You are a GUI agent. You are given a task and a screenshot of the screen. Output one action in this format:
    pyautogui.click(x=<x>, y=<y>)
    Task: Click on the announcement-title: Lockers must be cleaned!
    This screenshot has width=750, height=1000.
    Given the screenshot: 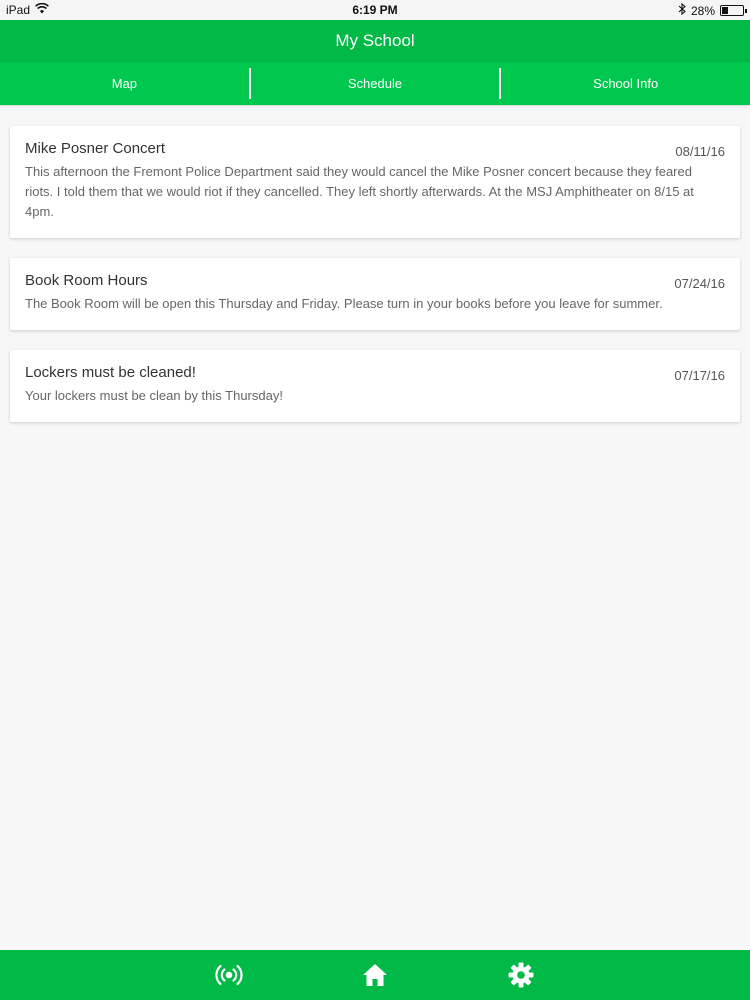 What is the action you would take?
    pyautogui.click(x=110, y=372)
    